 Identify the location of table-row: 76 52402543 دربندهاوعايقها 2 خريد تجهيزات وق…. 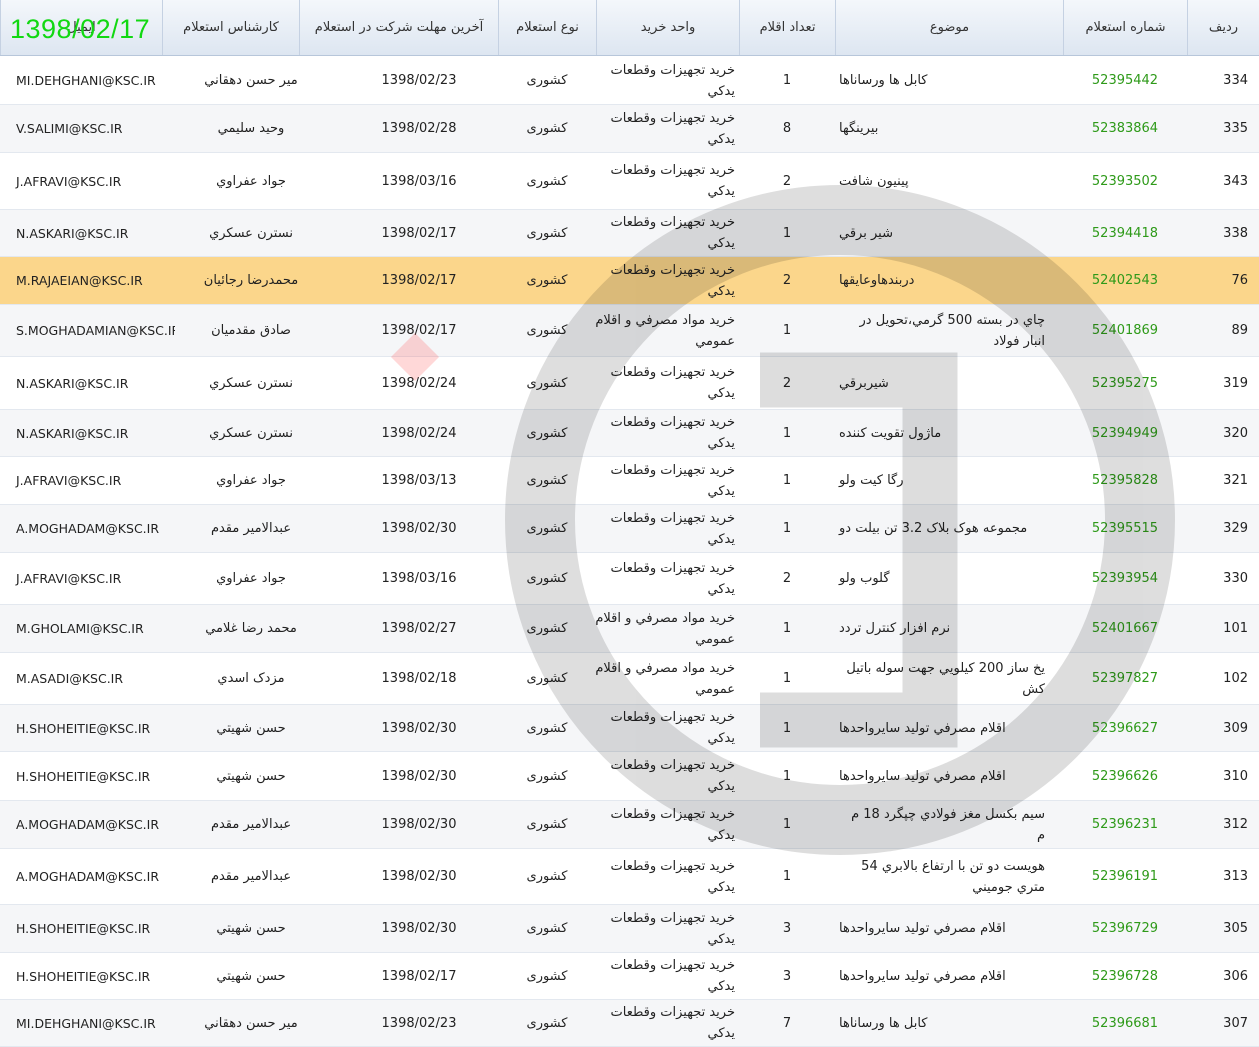
(629, 281).